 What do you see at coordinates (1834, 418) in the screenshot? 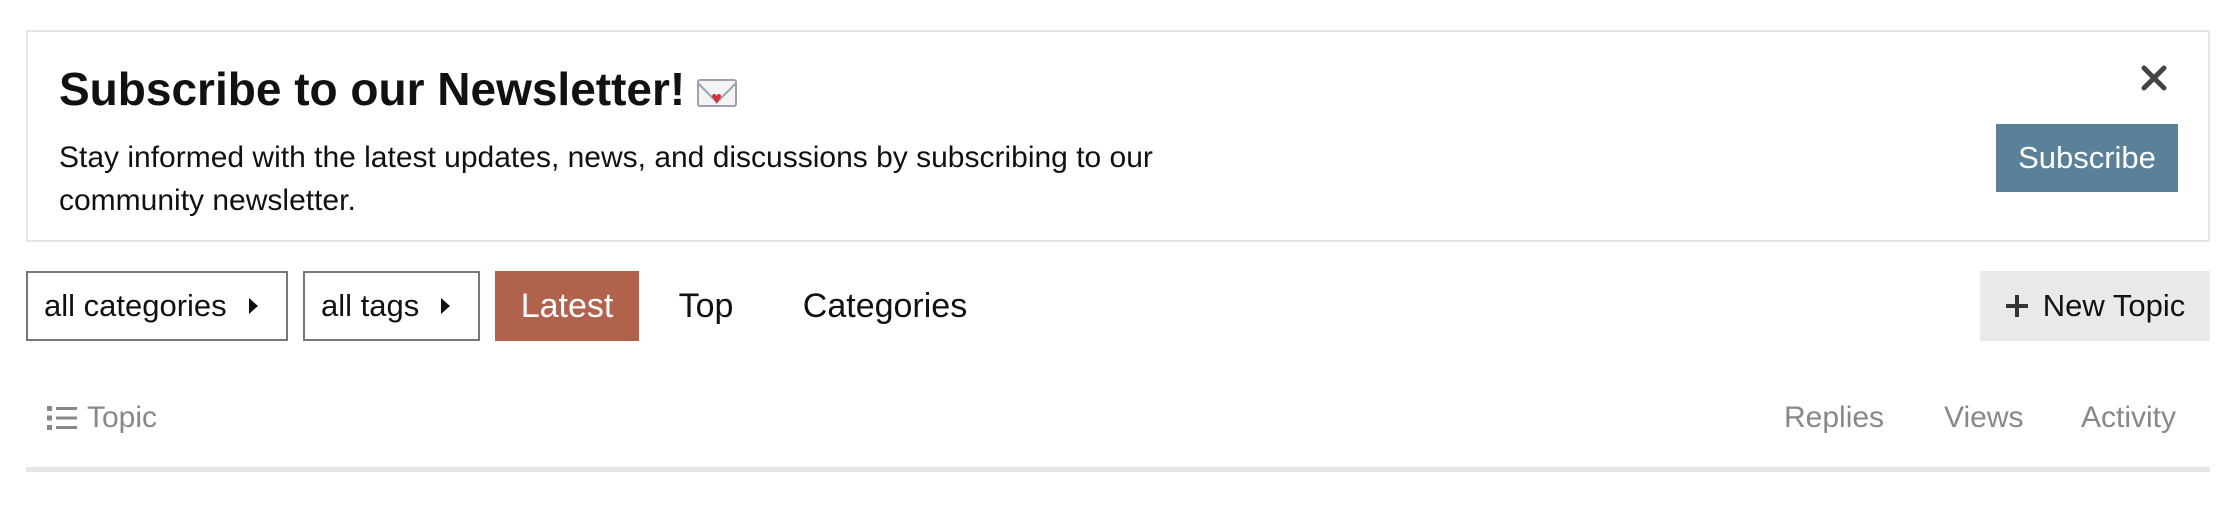
I see `column-replies: Replies` at bounding box center [1834, 418].